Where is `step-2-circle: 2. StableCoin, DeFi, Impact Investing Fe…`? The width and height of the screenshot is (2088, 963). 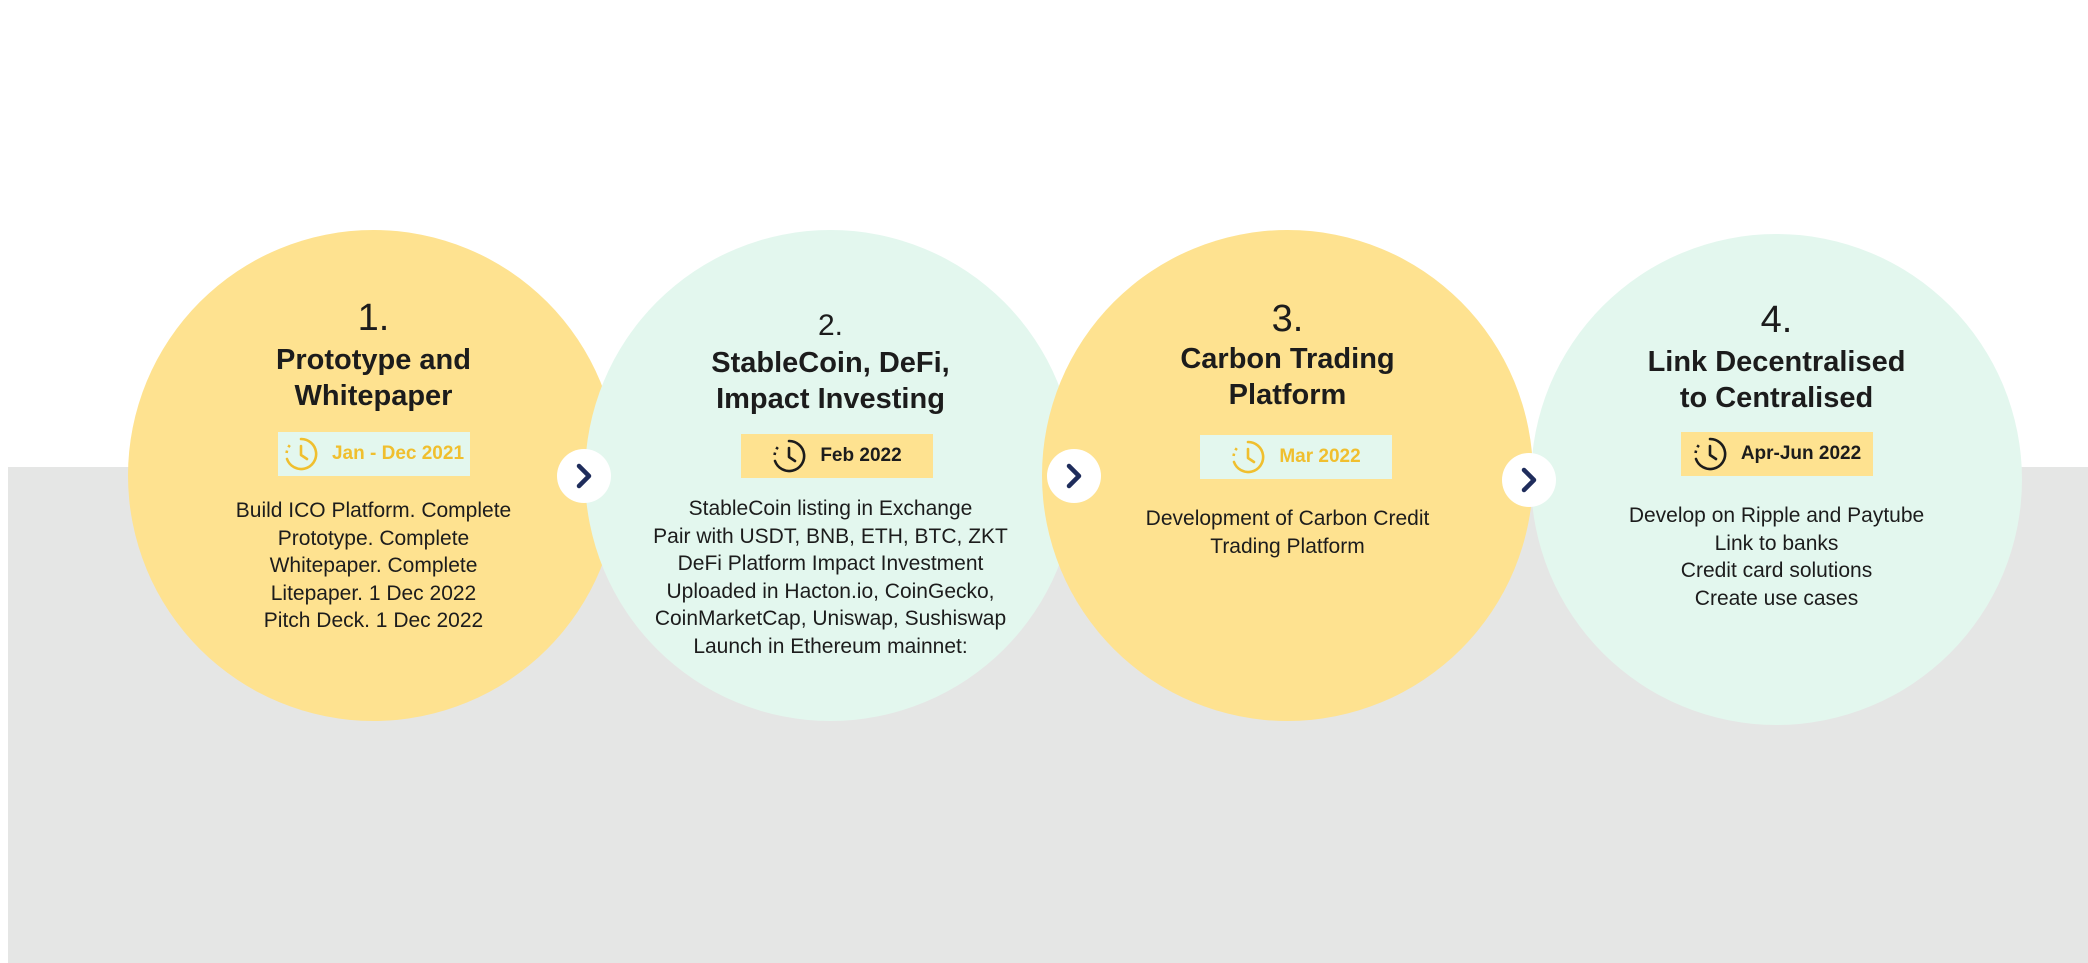 step-2-circle: 2. StableCoin, DeFi, Impact Investing Fe… is located at coordinates (830, 475).